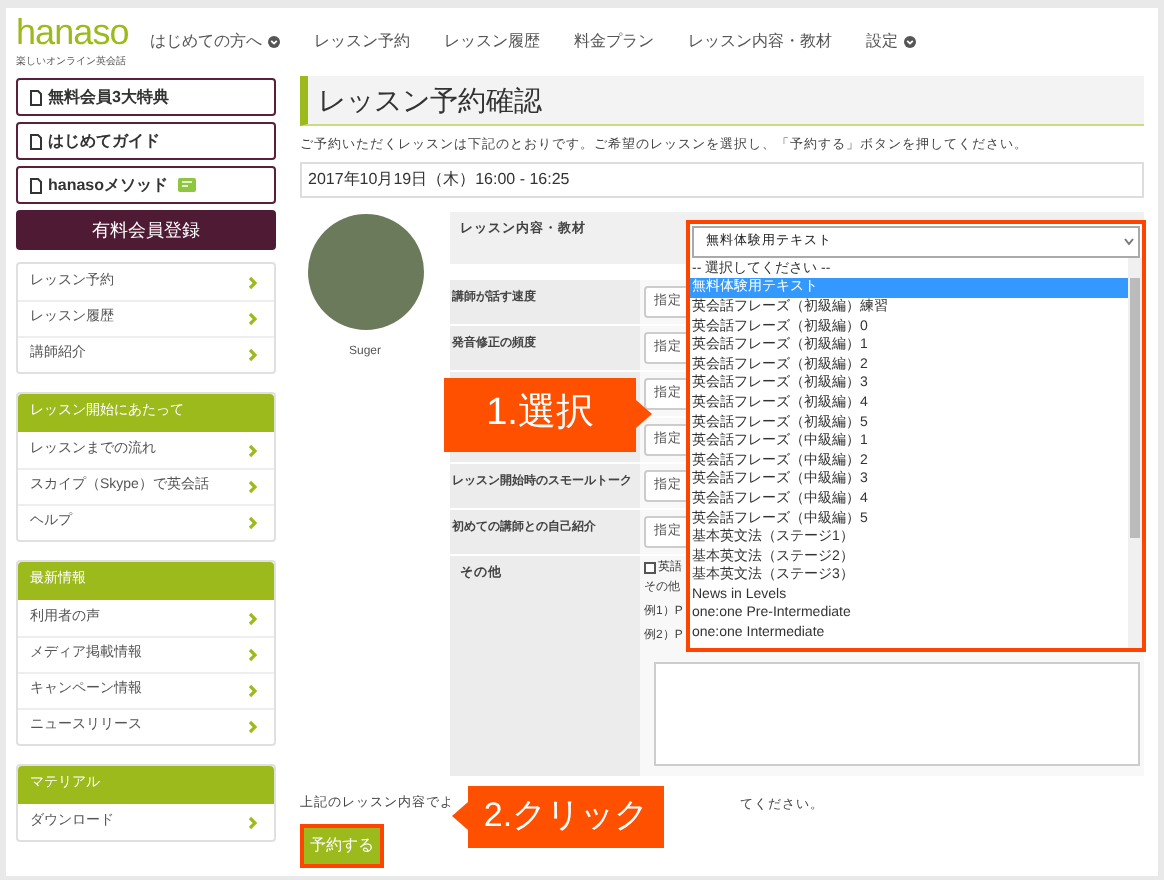 The width and height of the screenshot is (1164, 880). Describe the element at coordinates (760, 42) in the screenshot. I see `nav-link: レッスン内容・教材` at that location.